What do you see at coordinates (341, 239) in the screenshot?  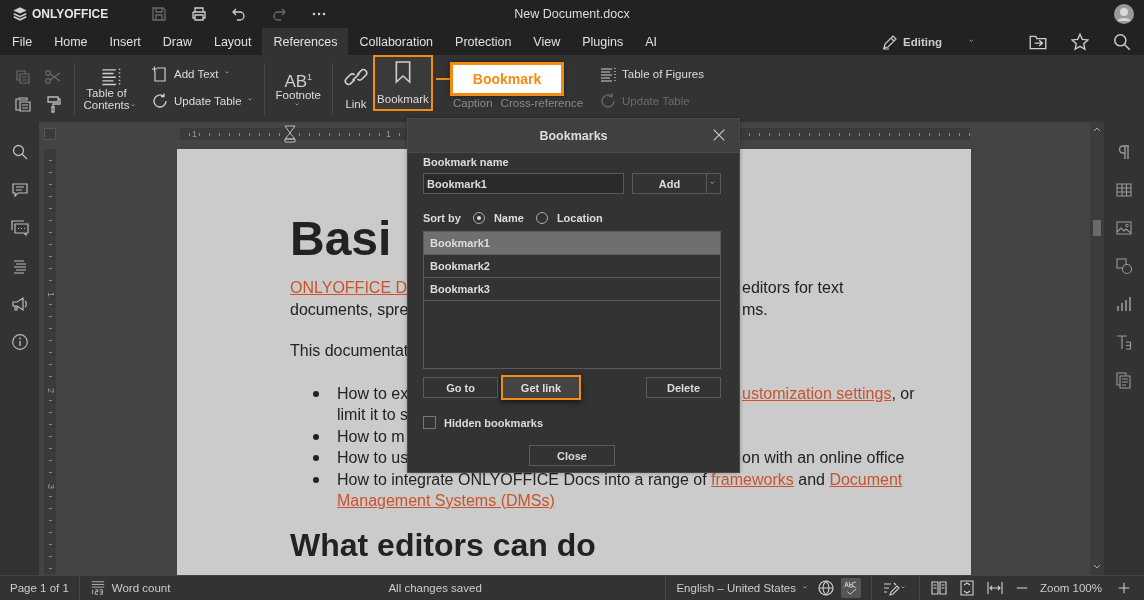 I see `document-title: Basi` at bounding box center [341, 239].